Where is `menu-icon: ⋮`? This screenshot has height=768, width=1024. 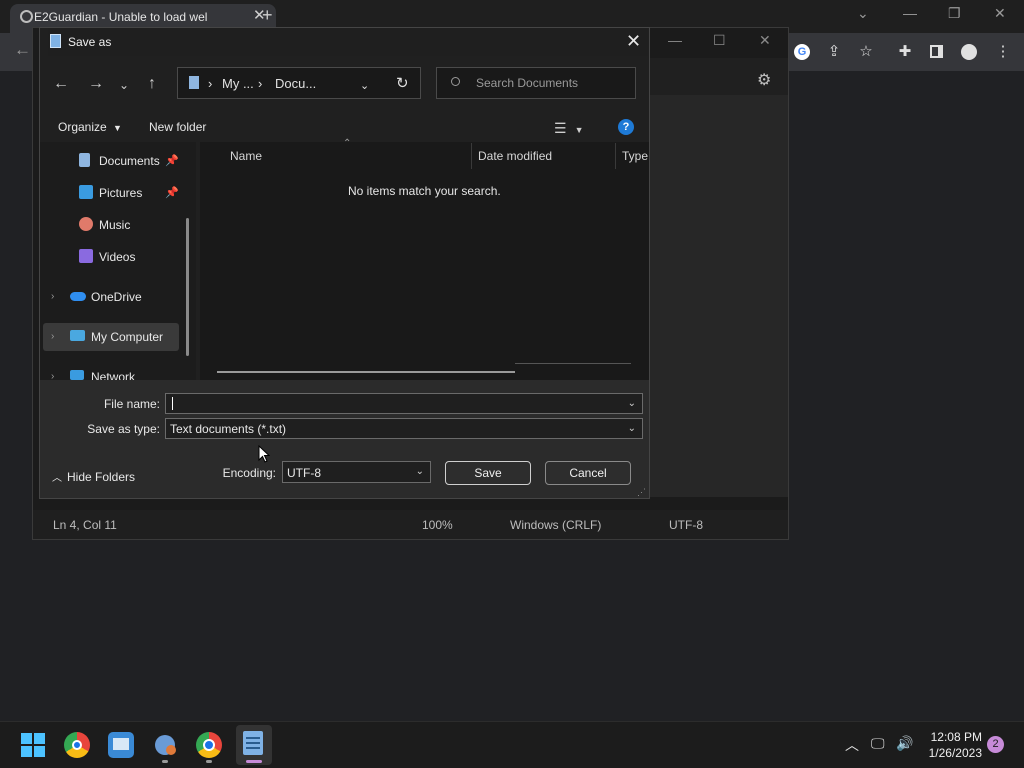
menu-icon: ⋮ is located at coordinates (1003, 52).